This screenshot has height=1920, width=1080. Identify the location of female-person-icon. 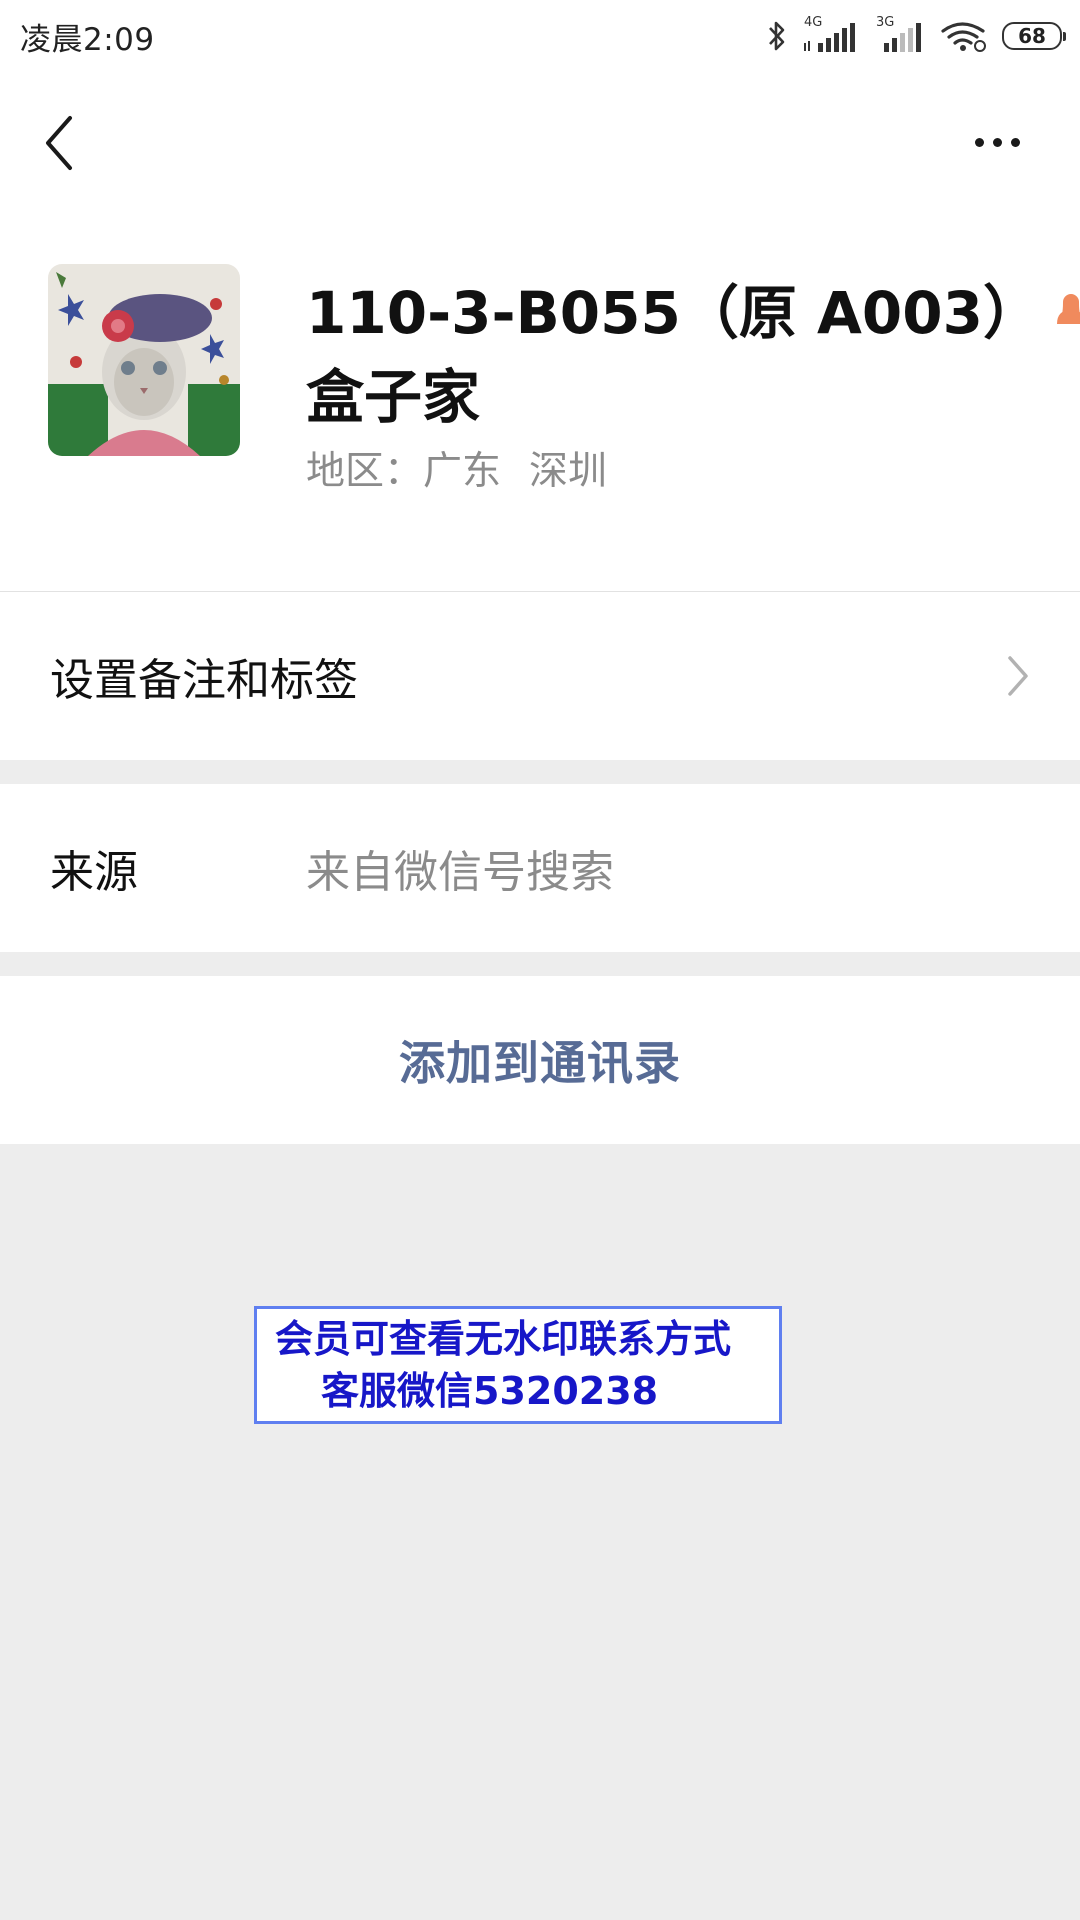
(1068, 309).